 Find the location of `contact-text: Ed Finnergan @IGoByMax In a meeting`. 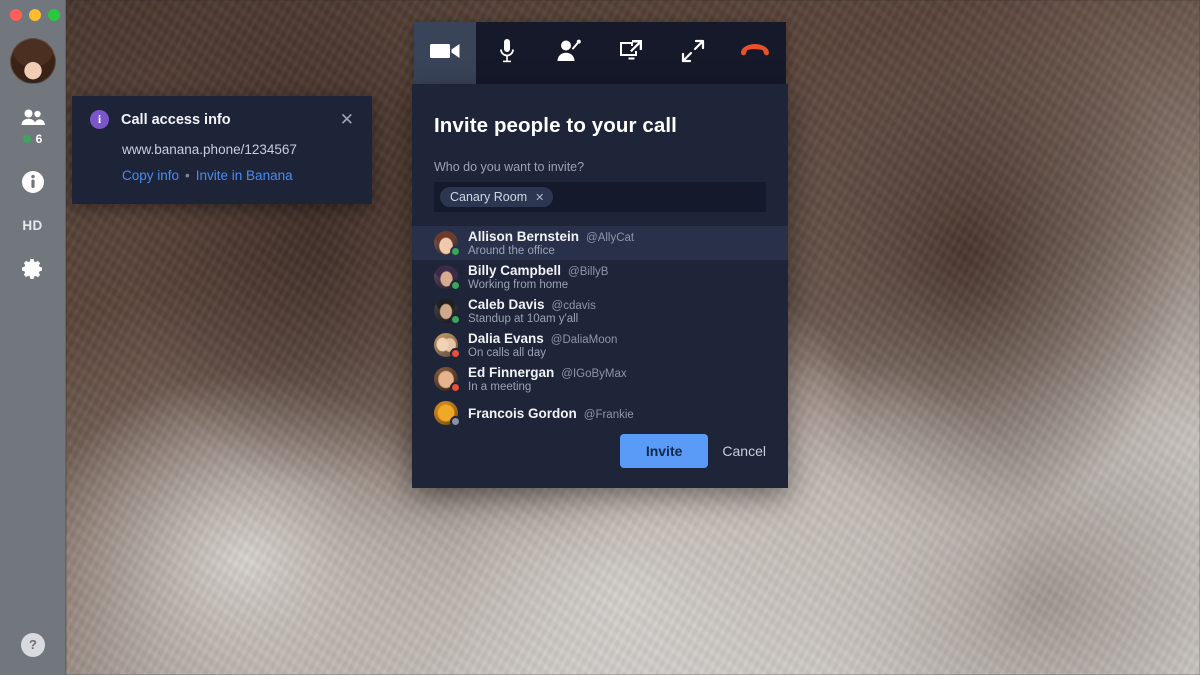

contact-text: Ed Finnergan @IGoByMax In a meeting is located at coordinates (547, 379).